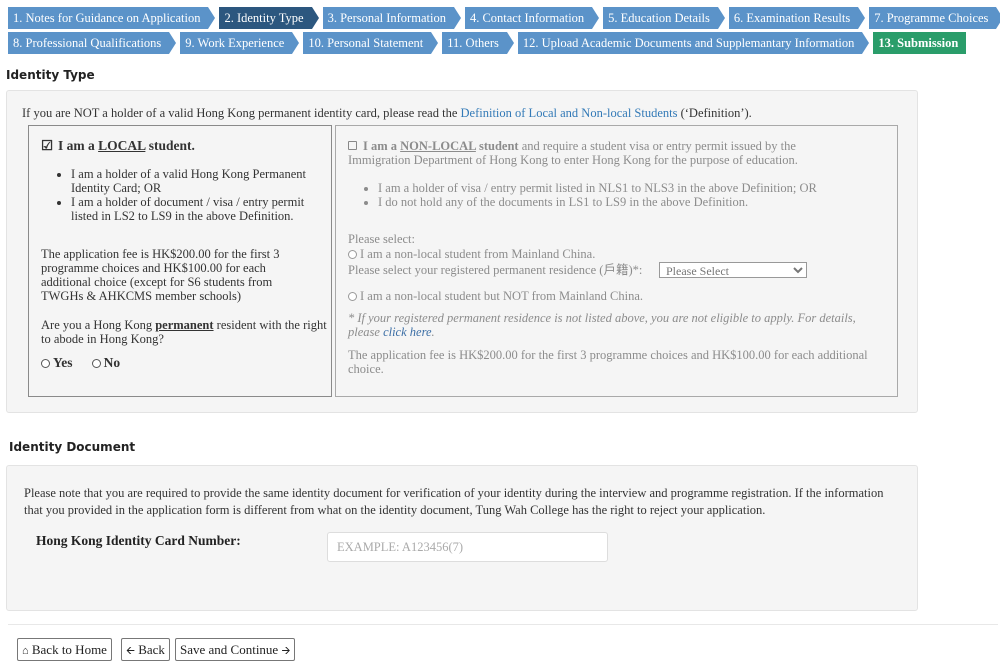 The image size is (1000, 671). I want to click on save-and-continue-button: Save and Continue 🡪, so click(235, 649).